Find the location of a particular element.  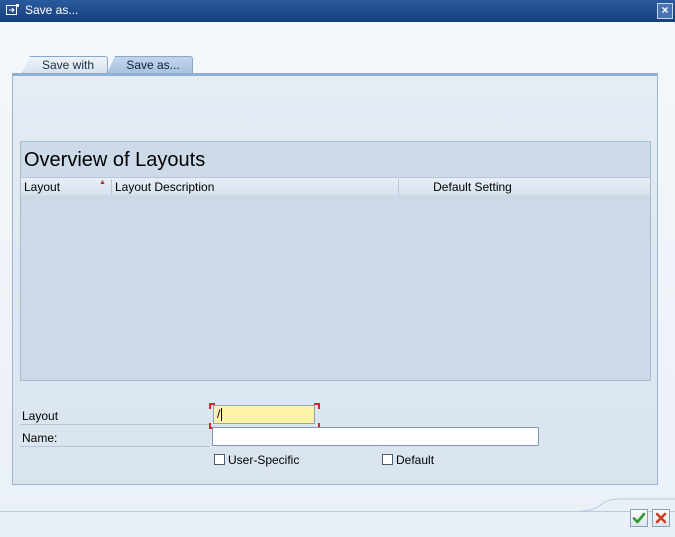

column-header-default-setting: Default Setting is located at coordinates (472, 187).